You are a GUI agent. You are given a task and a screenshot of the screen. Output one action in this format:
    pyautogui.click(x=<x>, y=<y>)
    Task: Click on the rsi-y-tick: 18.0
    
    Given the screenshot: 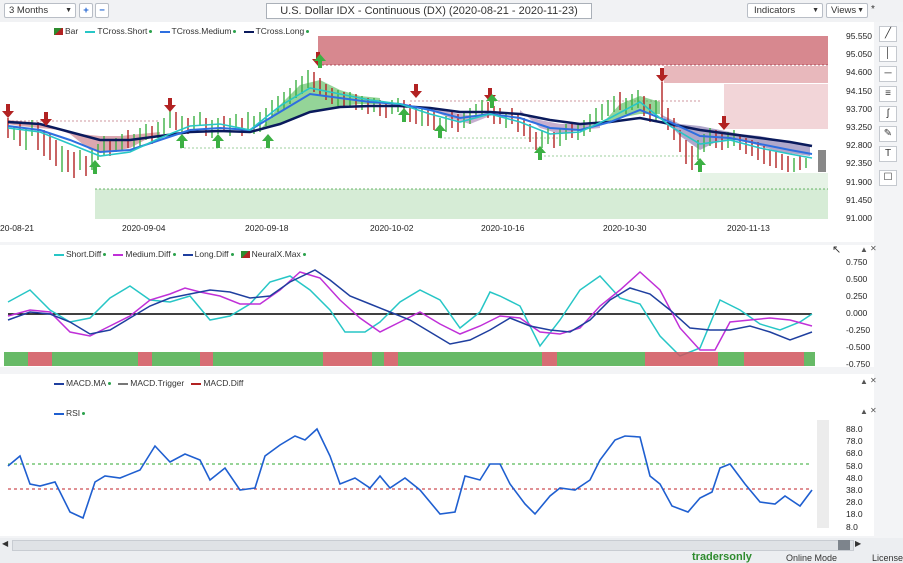 What is the action you would take?
    pyautogui.click(x=854, y=514)
    